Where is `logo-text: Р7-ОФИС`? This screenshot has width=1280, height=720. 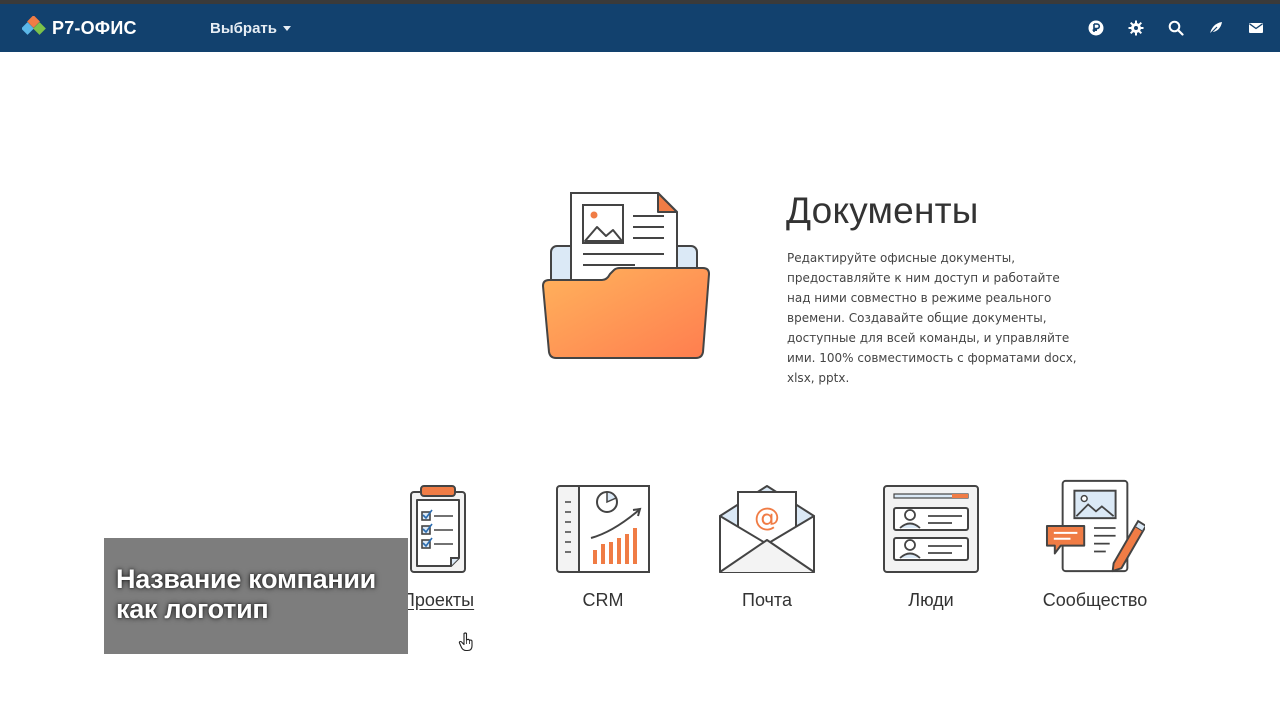
logo-text: Р7-ОФИС is located at coordinates (94, 27).